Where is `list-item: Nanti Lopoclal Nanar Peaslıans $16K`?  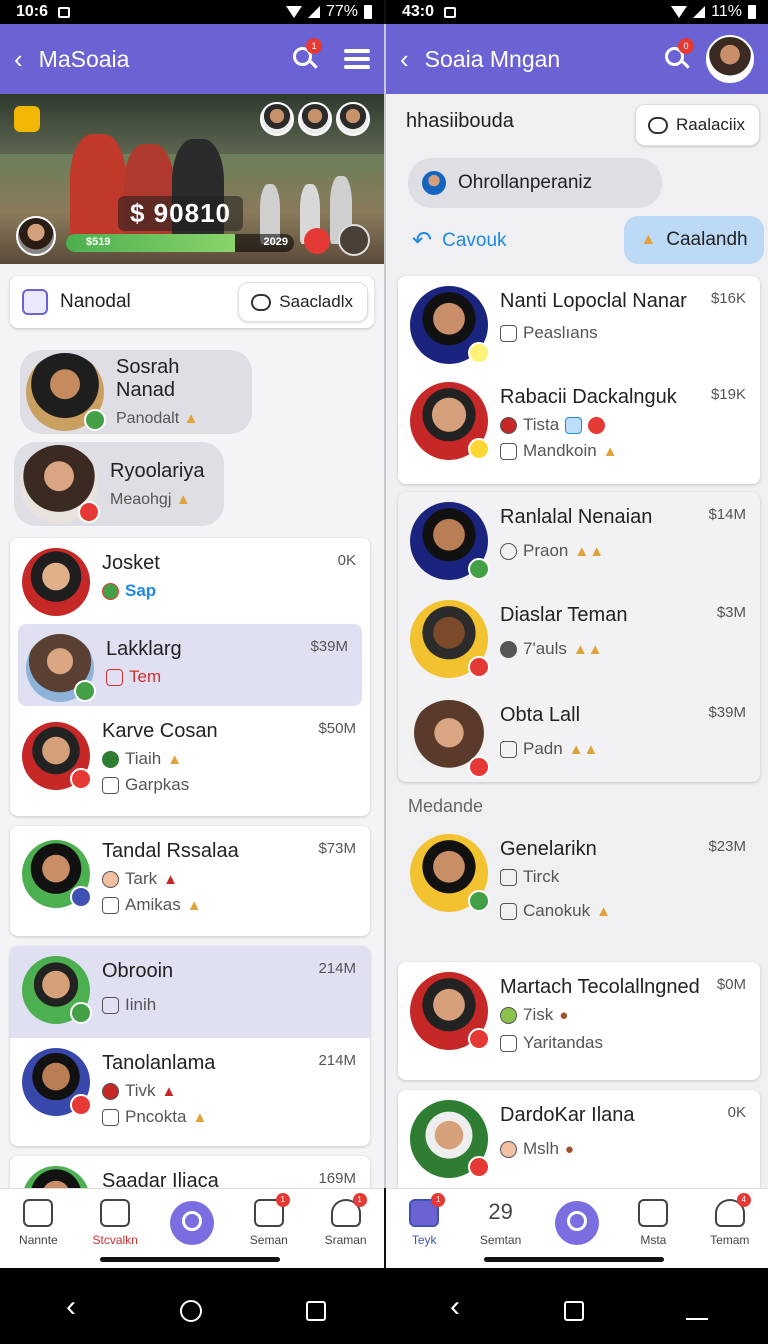
list-item: Nanti Lopoclal Nanar Peaslıans $16K is located at coordinates (579, 324).